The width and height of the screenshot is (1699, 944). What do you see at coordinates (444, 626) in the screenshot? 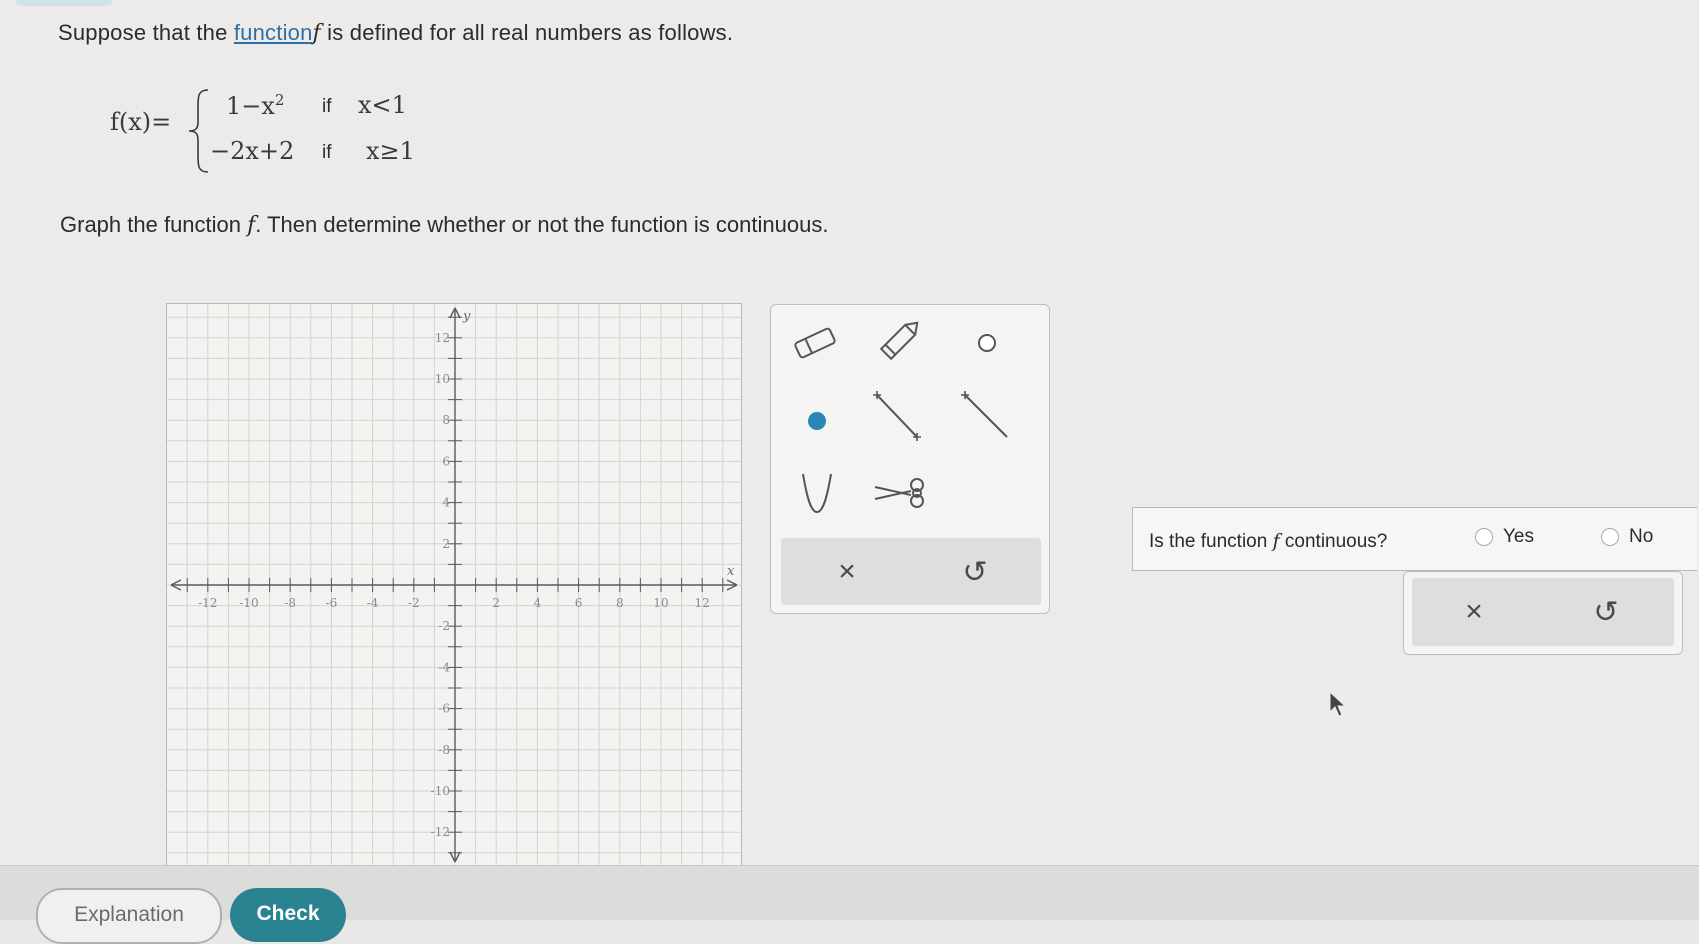
I see `y-tick-label: -2` at bounding box center [444, 626].